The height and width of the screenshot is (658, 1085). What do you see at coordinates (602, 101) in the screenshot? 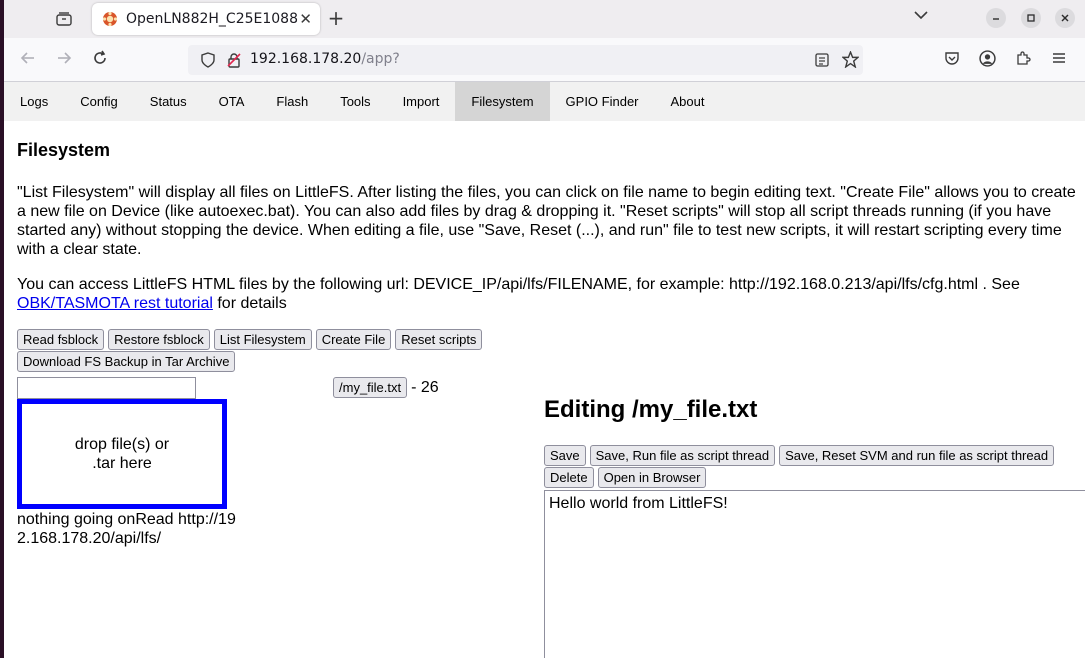
I see `tab-gpio-finder: GPIO Finder` at bounding box center [602, 101].